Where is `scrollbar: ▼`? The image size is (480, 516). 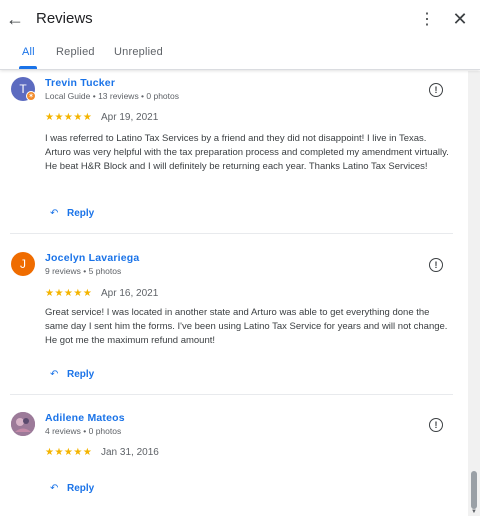
scrollbar: ▼ is located at coordinates (474, 293).